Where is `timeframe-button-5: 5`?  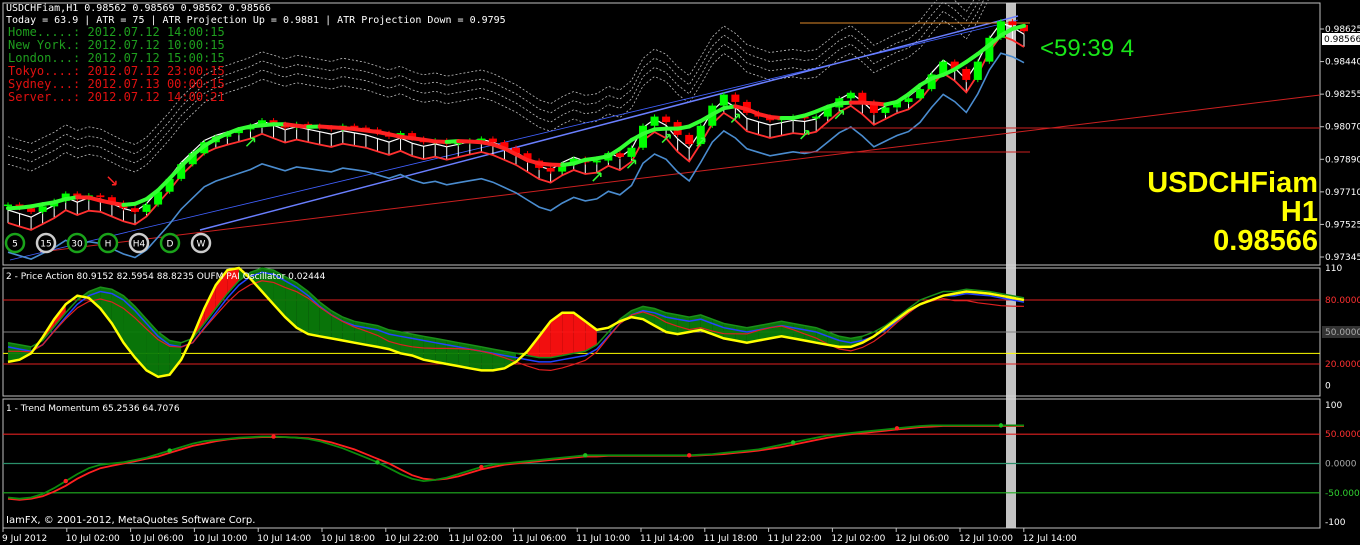 timeframe-button-5: 5 is located at coordinates (15, 243).